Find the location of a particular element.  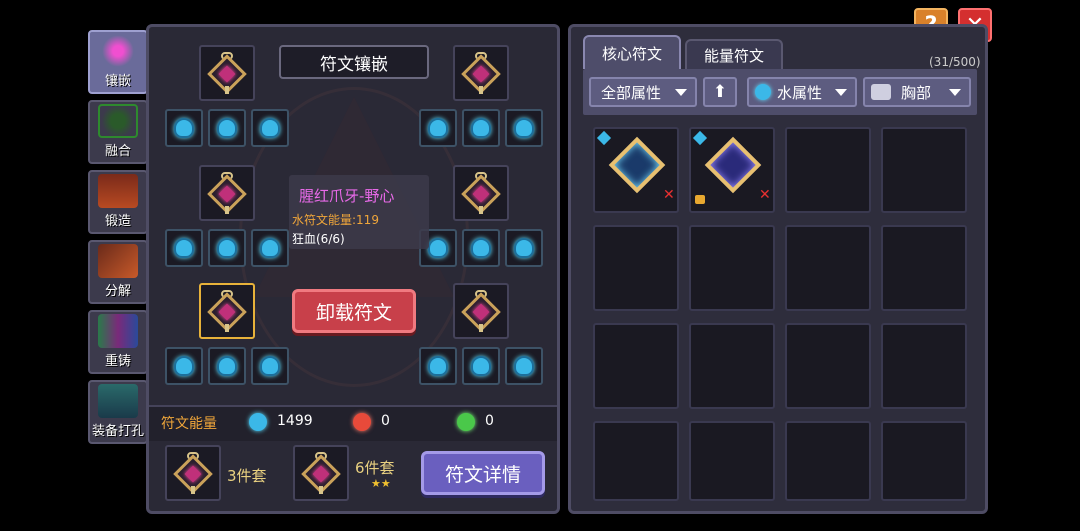

fire-energy-icon is located at coordinates (362, 422).